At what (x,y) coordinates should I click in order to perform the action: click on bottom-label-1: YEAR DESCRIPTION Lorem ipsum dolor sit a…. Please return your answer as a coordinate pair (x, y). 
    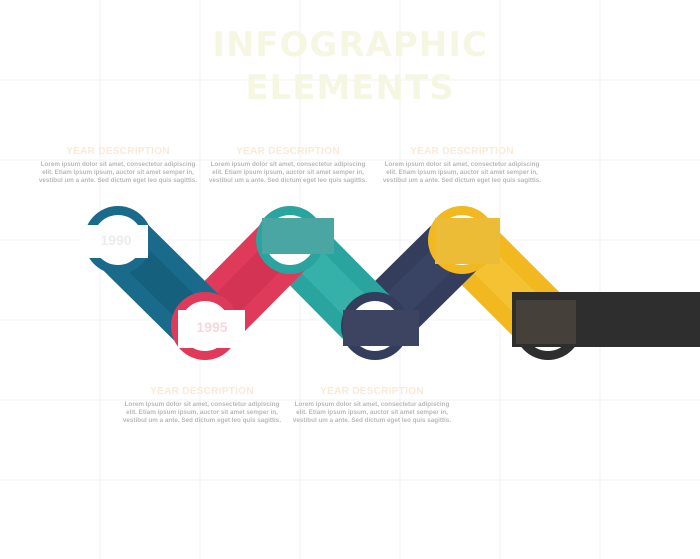
    Looking at the image, I should click on (202, 406).